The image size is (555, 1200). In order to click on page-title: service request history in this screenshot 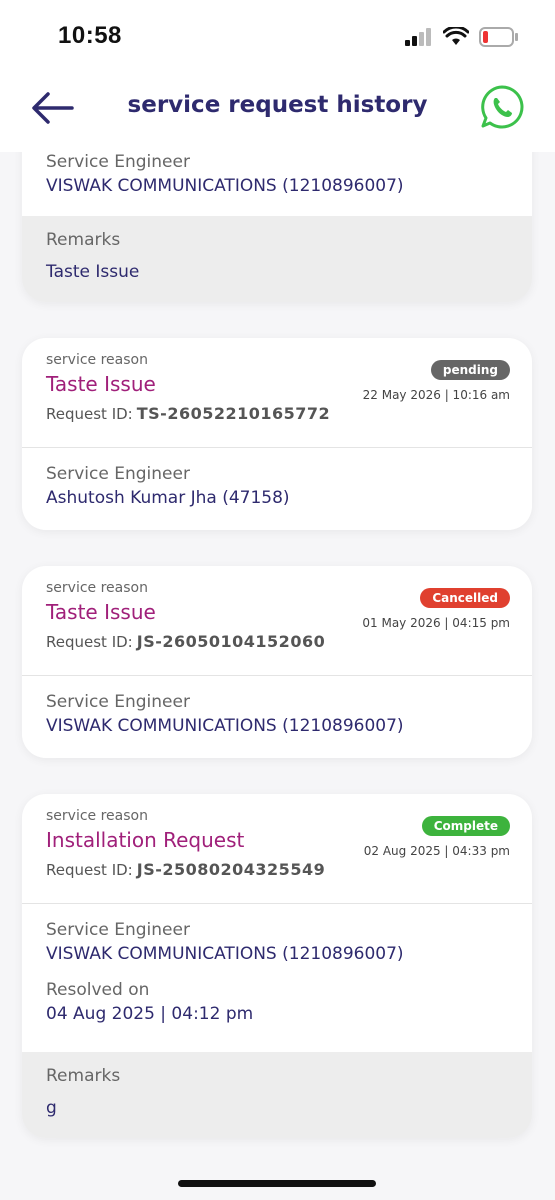, I will do `click(277, 105)`.